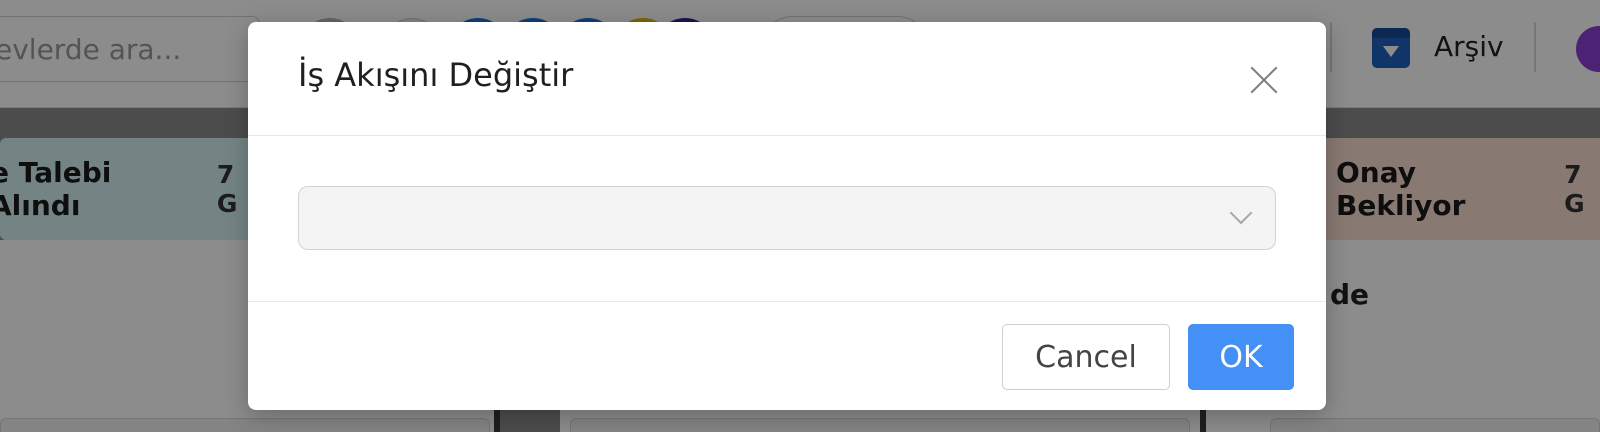 The height and width of the screenshot is (432, 1600). What do you see at coordinates (1086, 357) in the screenshot?
I see `cancel-button: Cancel` at bounding box center [1086, 357].